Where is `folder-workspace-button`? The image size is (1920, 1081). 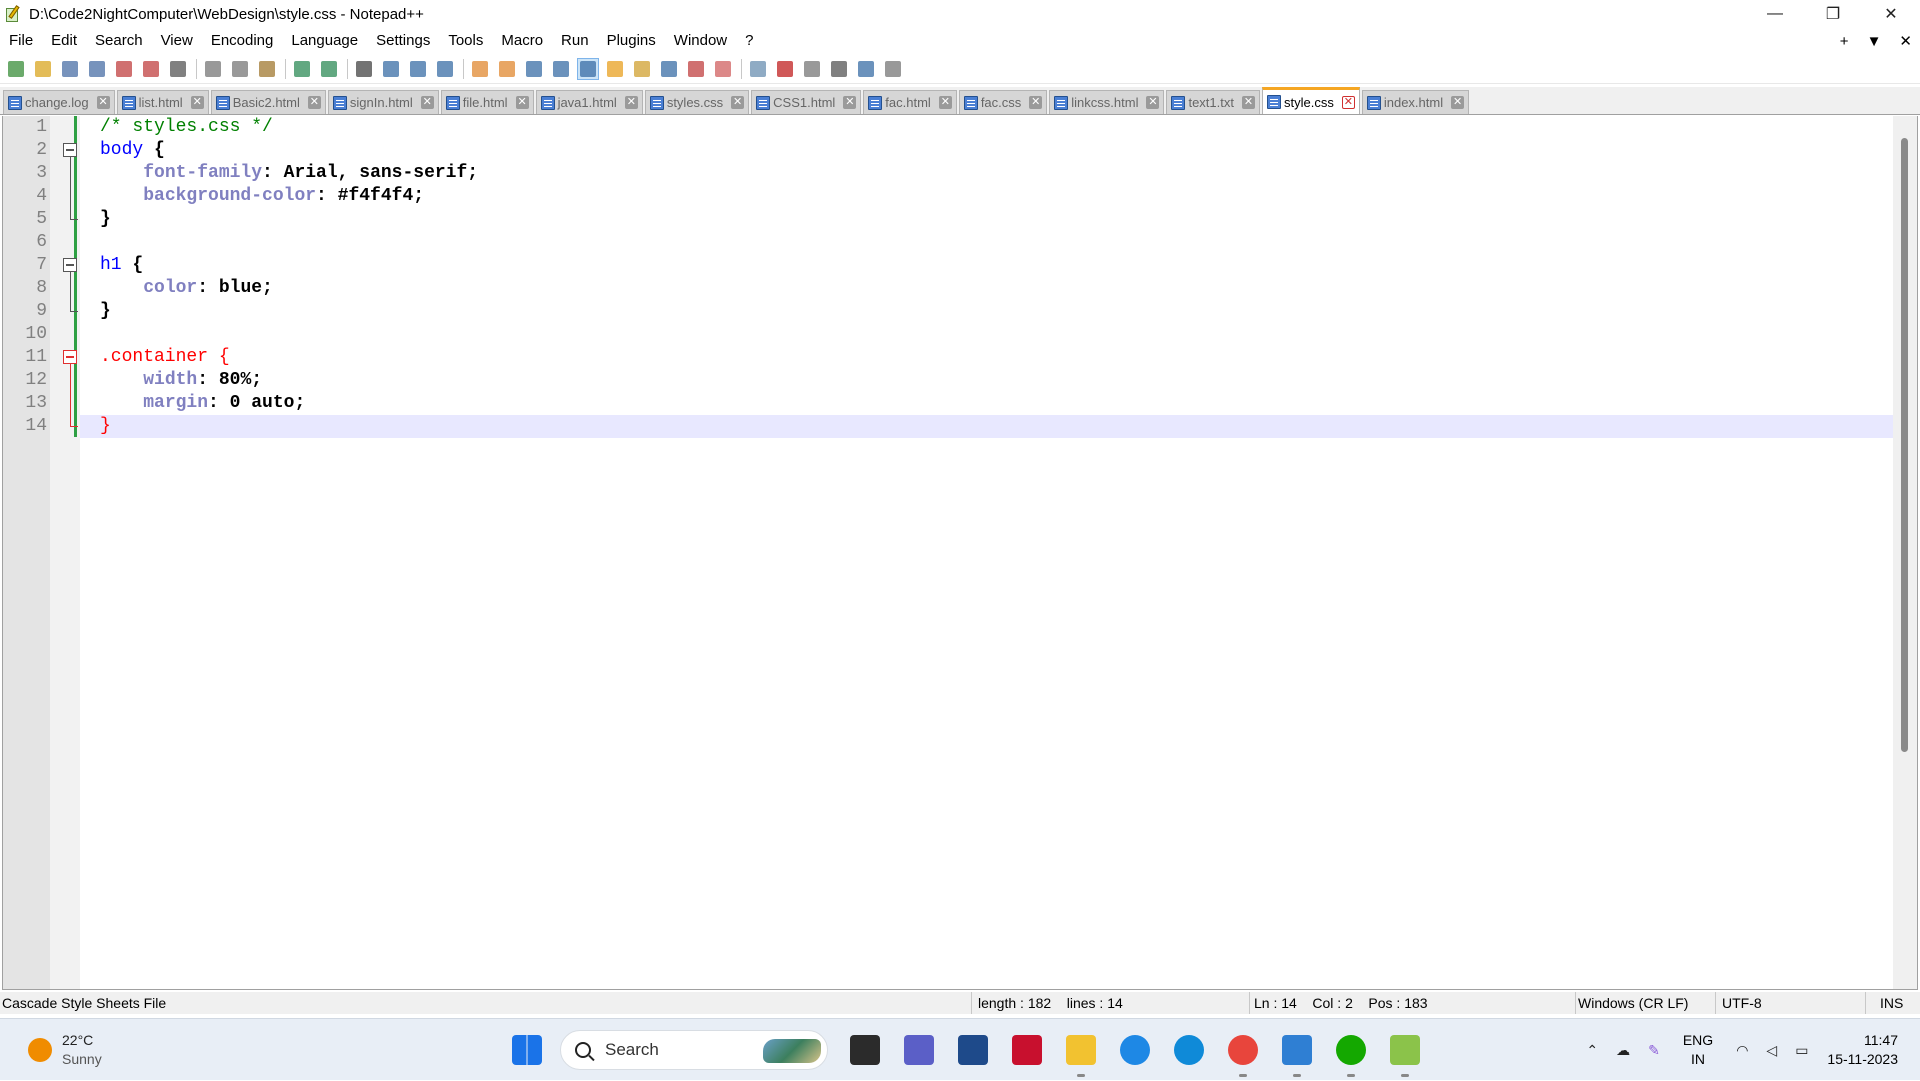
folder-workspace-button is located at coordinates (696, 69).